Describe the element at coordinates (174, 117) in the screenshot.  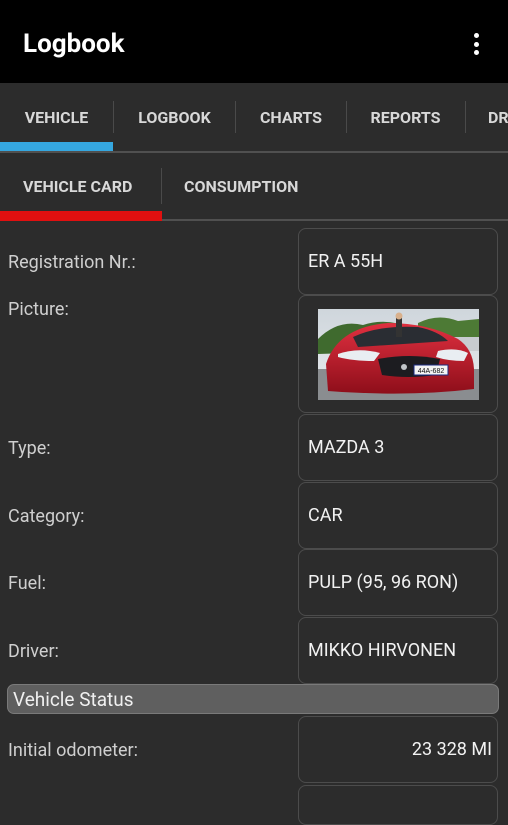
I see `tab-logbook: LOGBOOK` at that location.